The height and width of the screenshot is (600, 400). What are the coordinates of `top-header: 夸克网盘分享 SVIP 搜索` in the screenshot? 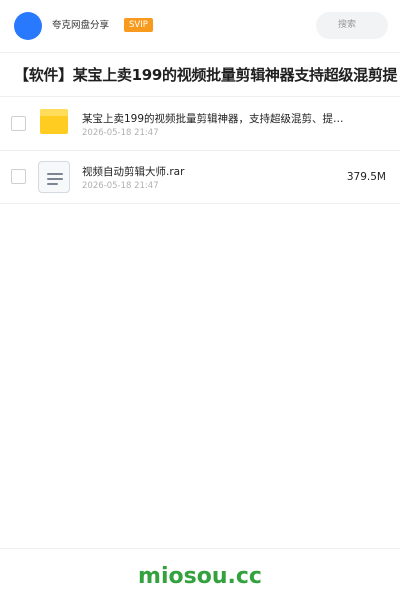 It's located at (200, 26).